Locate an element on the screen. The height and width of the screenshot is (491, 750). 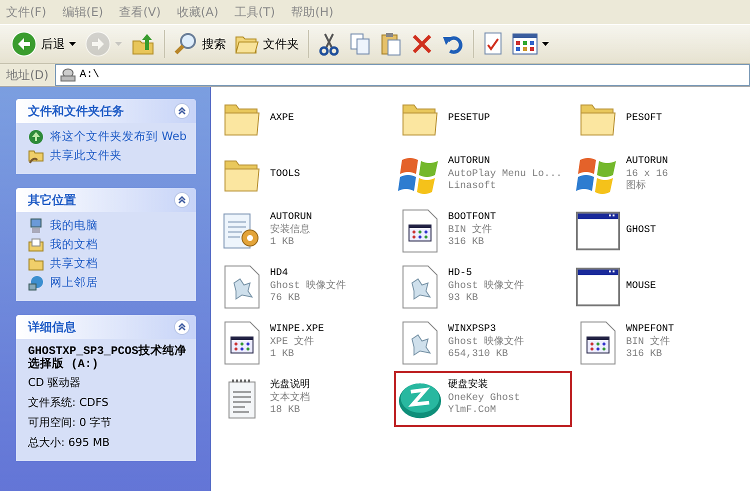
file-item: WINXPSP3 Ghost 映像文件 654,310 KB is located at coordinates (483, 343).